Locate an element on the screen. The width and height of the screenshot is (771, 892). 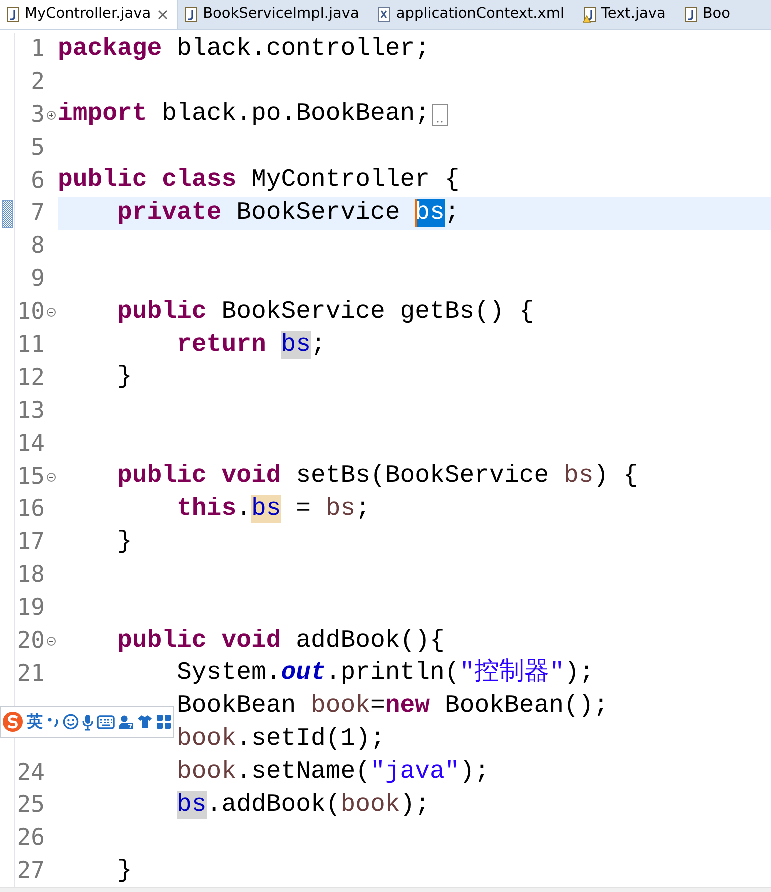
line-number: 21 is located at coordinates (30, 674).